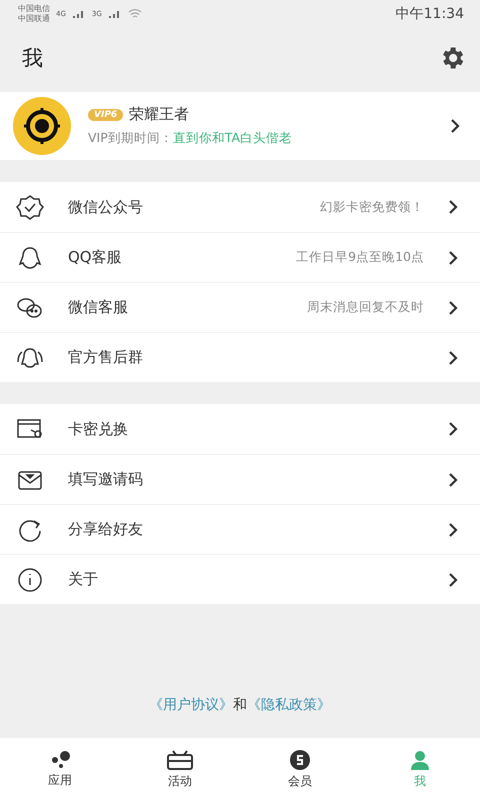 Image resolution: width=480 pixels, height=800 pixels. Describe the element at coordinates (60, 769) in the screenshot. I see `tab: 应用` at that location.